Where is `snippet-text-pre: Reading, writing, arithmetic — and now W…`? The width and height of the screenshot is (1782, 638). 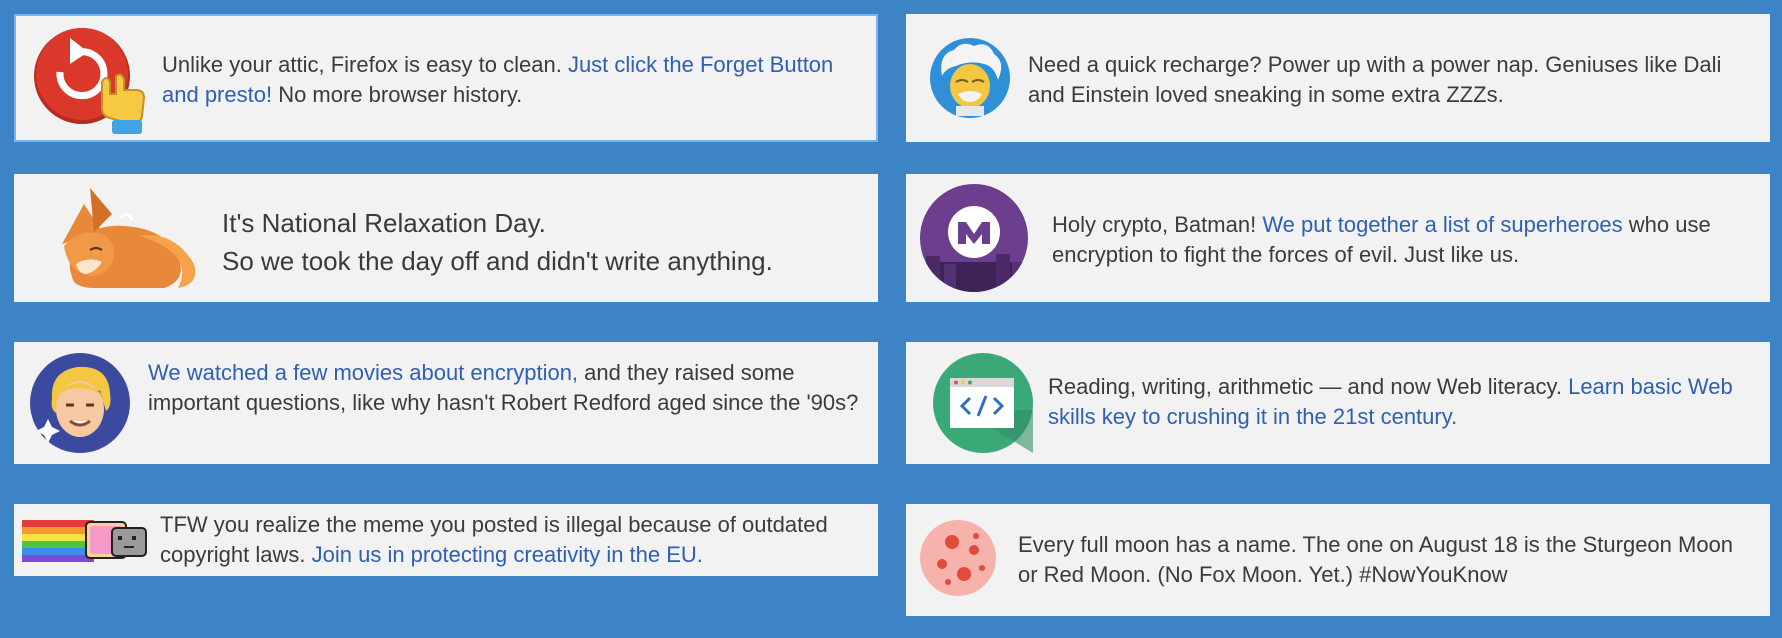
snippet-text-pre: Reading, writing, arithmetic — and now W… is located at coordinates (1308, 386).